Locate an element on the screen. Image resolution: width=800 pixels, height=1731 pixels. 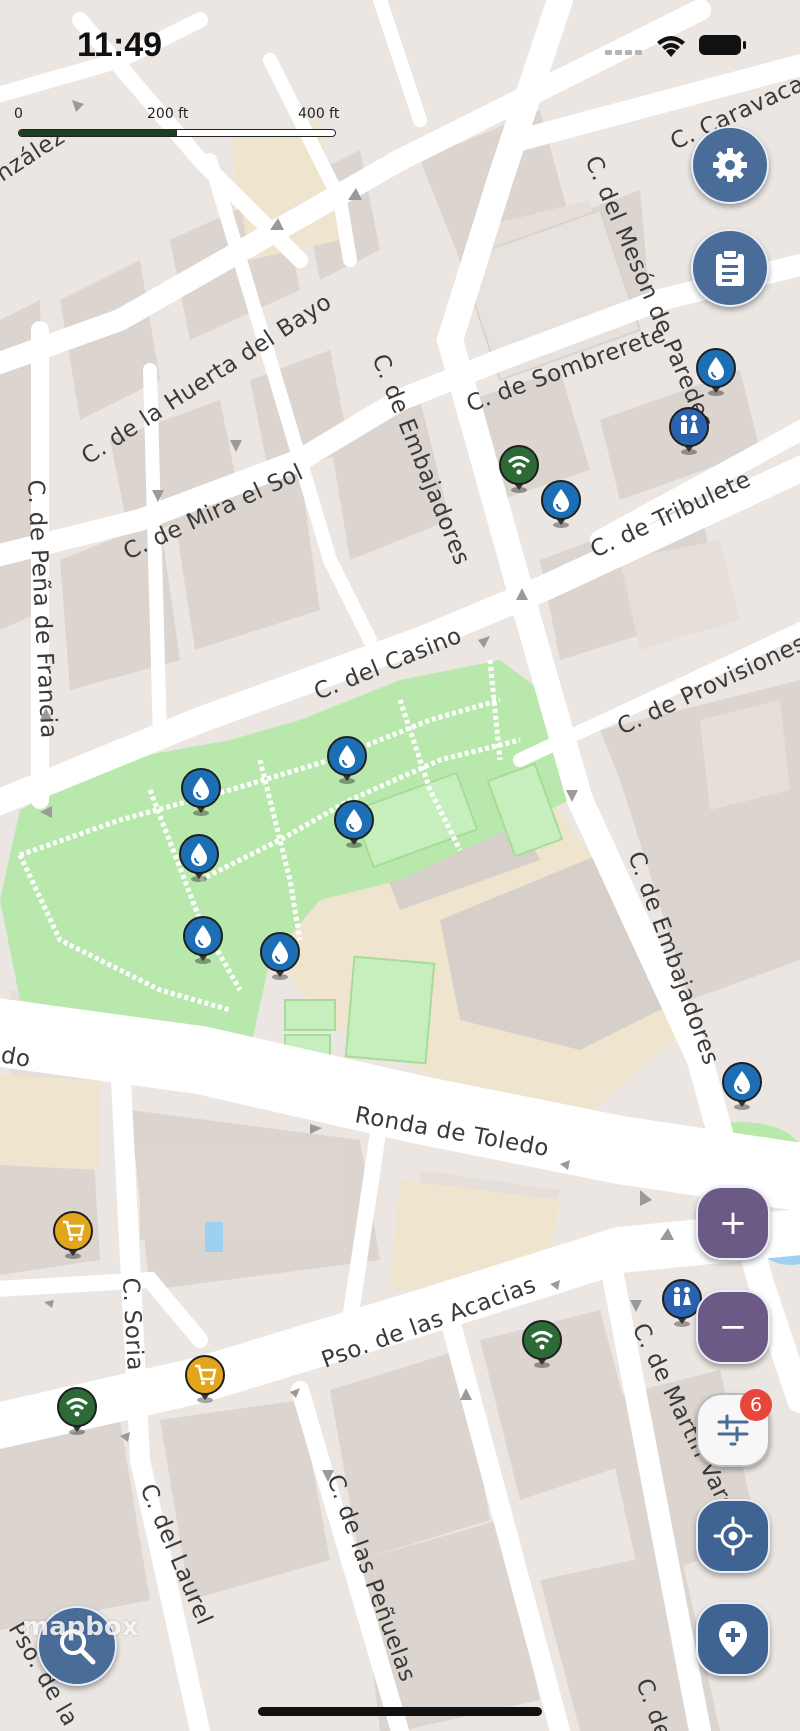
street-label: do is located at coordinates (16, 1057).